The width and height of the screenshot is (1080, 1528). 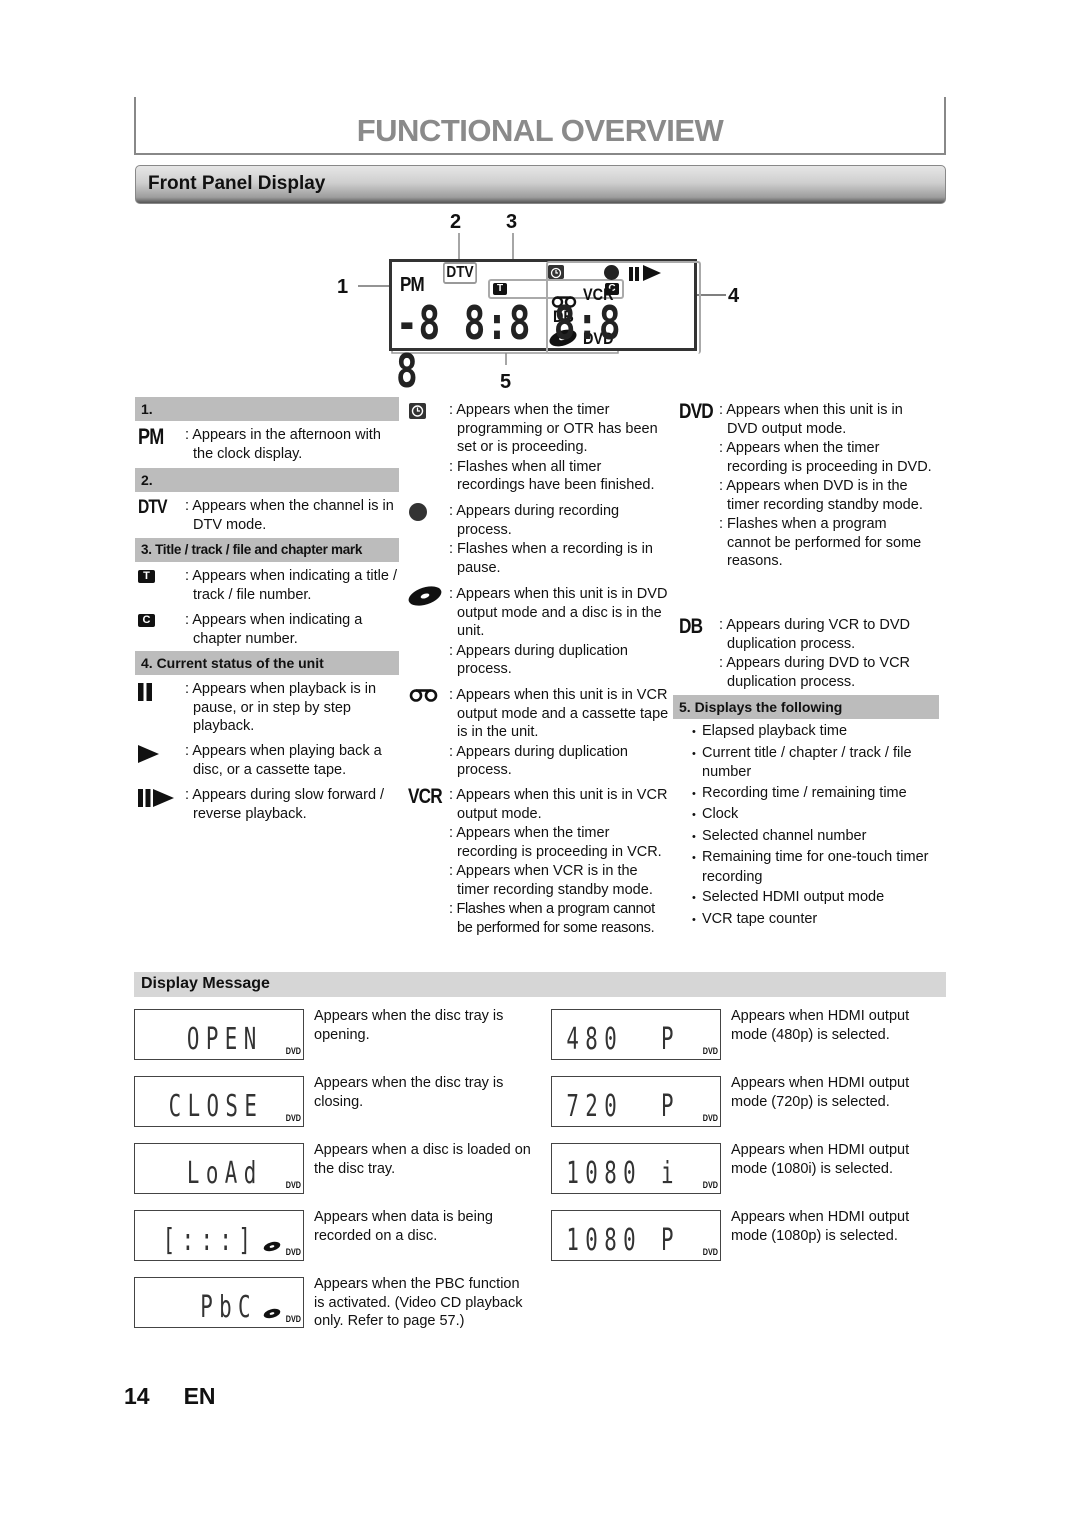 I want to click on pause-icon, so click(x=146, y=695).